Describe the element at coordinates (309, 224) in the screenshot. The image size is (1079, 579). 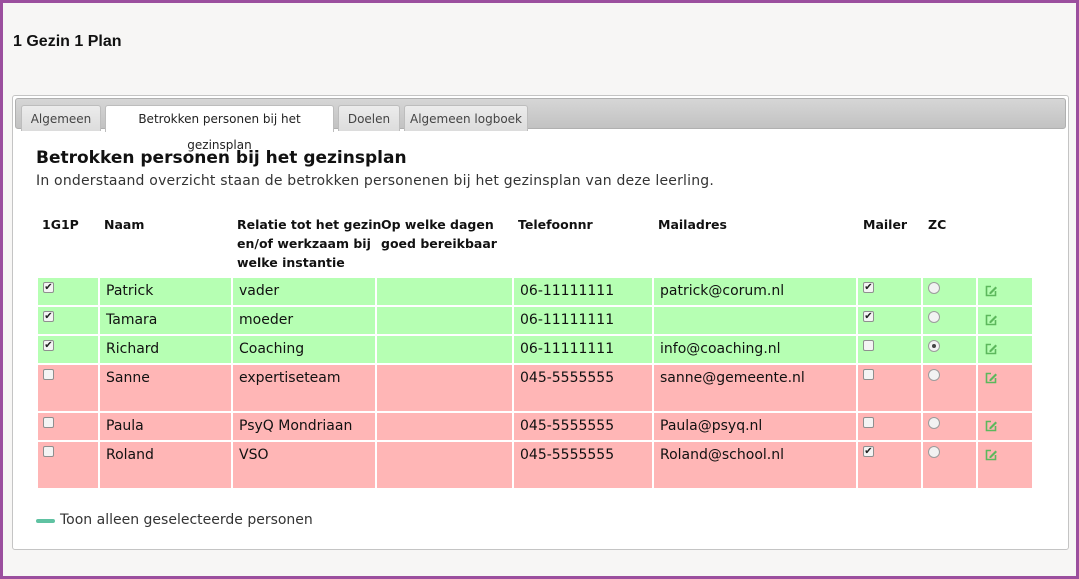
I see `header-relatie-line1: Relatie tot het gezin` at that location.